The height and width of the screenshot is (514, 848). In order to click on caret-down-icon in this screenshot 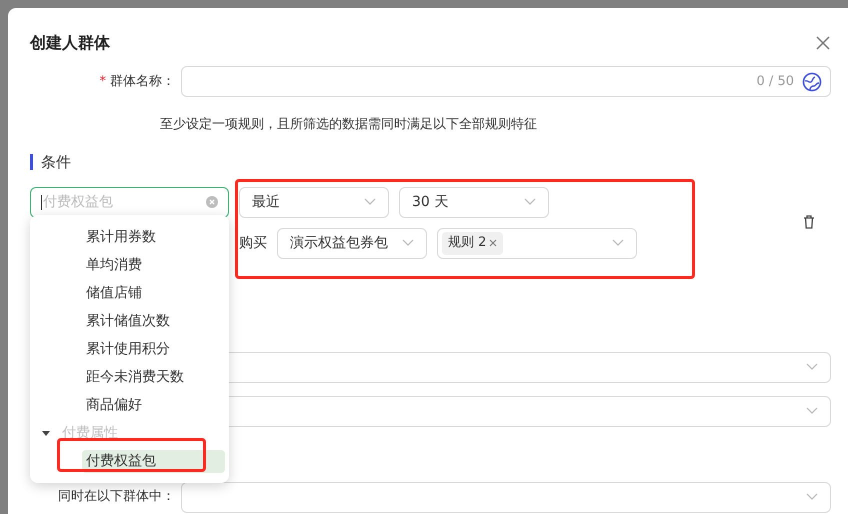, I will do `click(46, 433)`.